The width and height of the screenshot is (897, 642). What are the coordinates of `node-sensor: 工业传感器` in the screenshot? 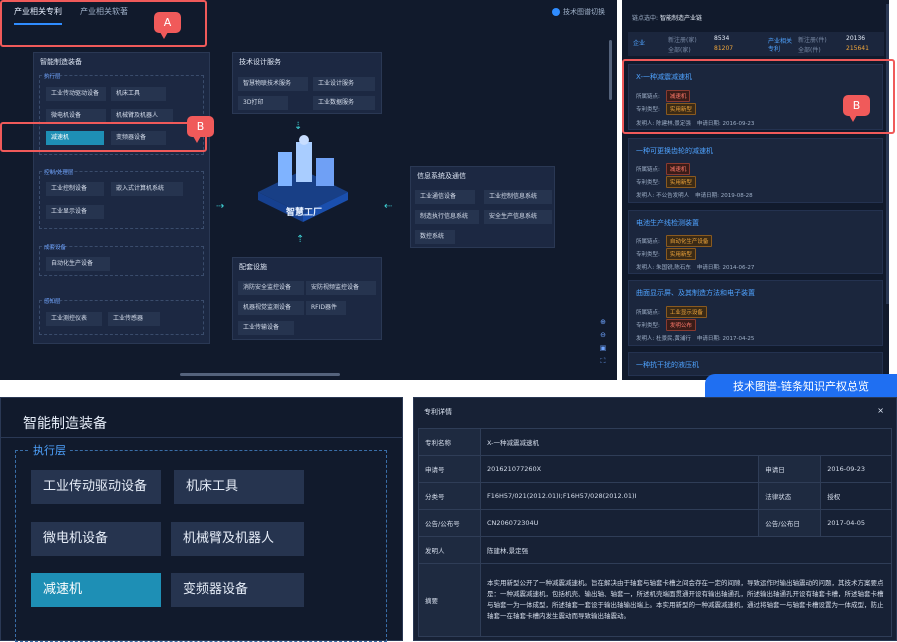 It's located at (134, 319).